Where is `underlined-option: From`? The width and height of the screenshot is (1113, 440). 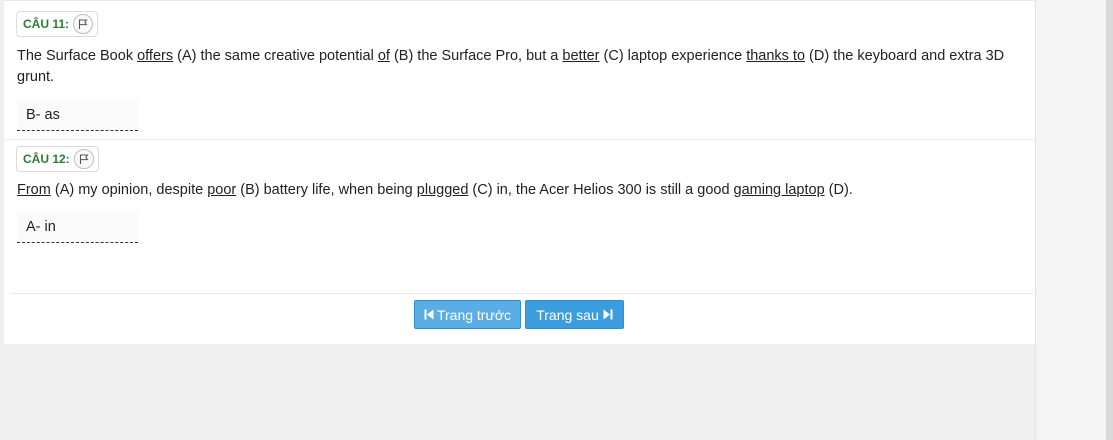 underlined-option: From is located at coordinates (34, 190).